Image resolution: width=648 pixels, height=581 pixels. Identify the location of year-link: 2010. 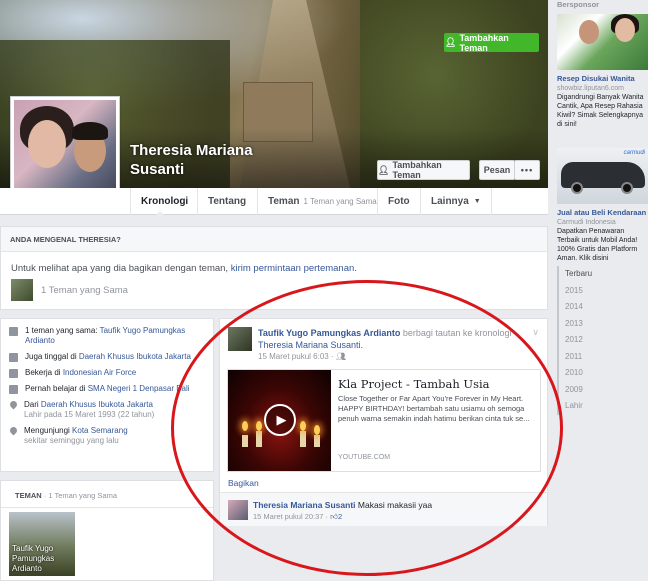
(606, 373).